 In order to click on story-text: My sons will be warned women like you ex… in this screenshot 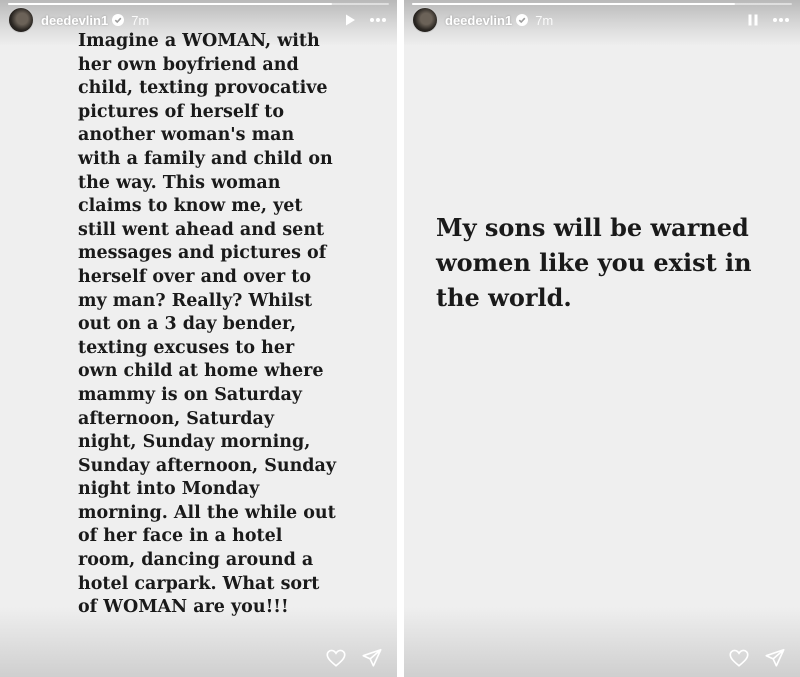, I will do `click(594, 262)`.